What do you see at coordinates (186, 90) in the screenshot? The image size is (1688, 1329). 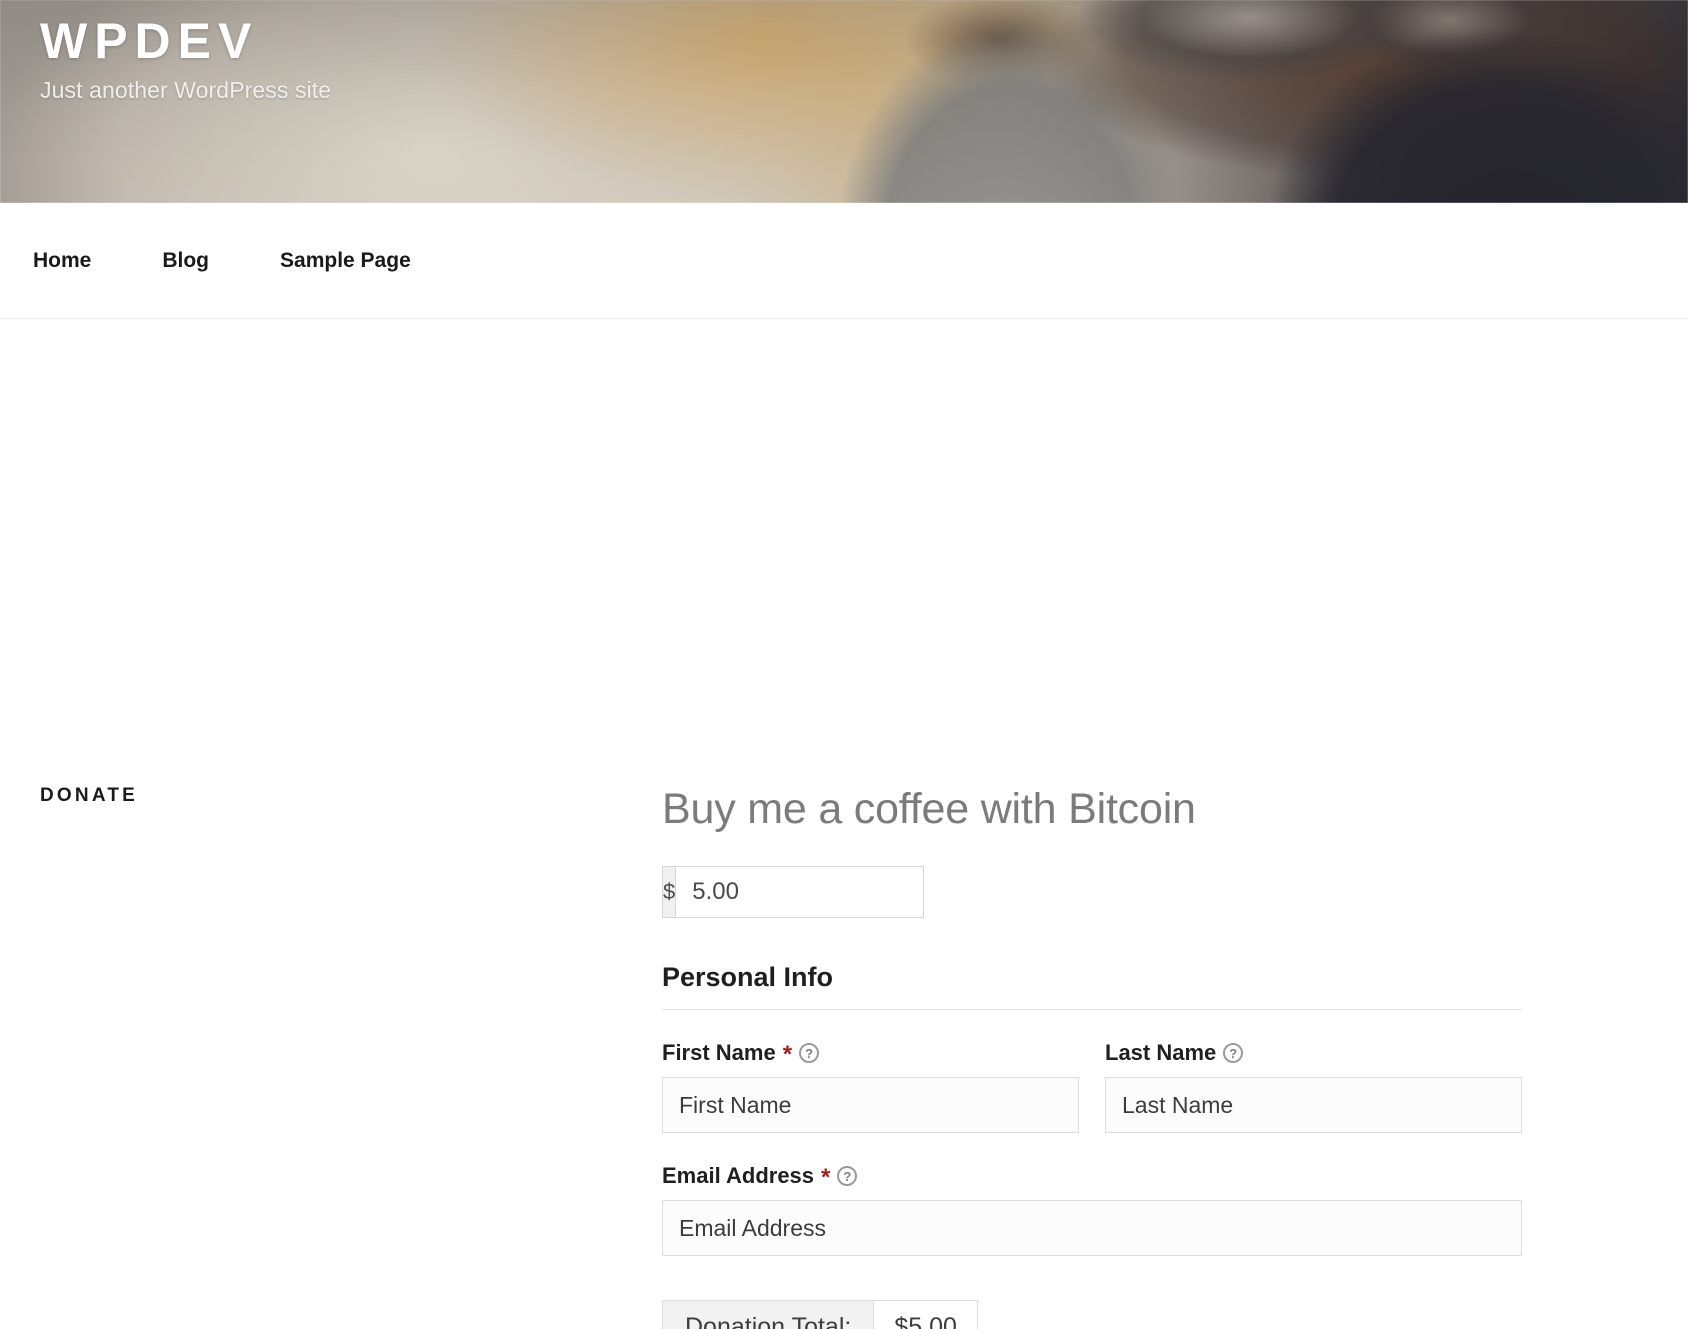 I see `site-tagline: Just another WordPress site` at bounding box center [186, 90].